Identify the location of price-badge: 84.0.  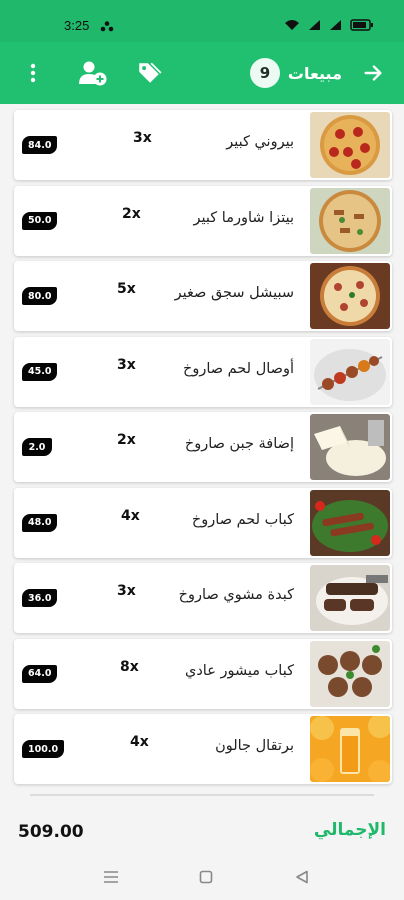
(40, 145).